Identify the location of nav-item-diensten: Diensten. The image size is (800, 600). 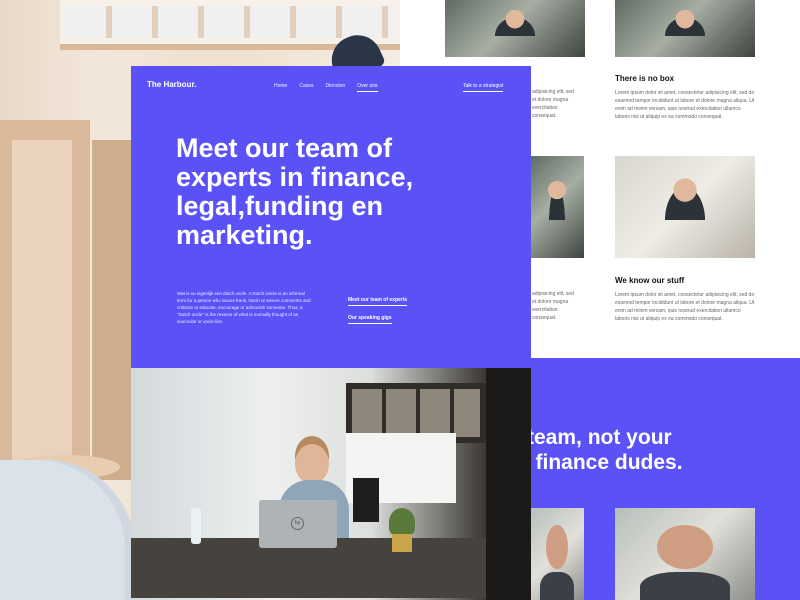
(336, 87).